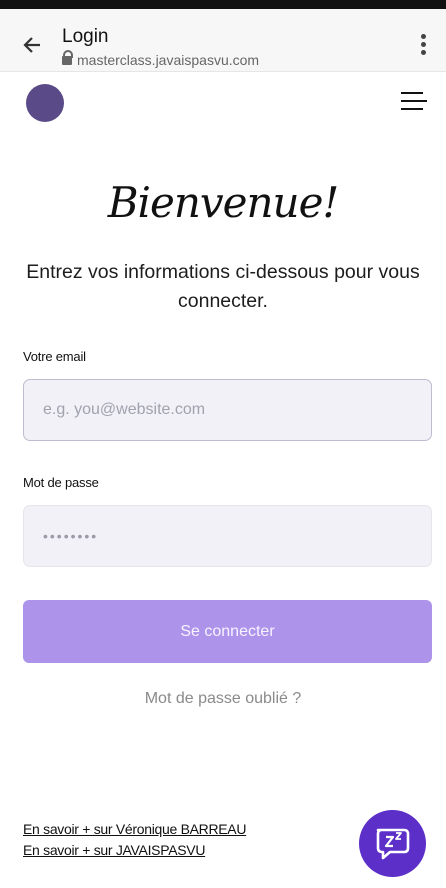 This screenshot has height=888, width=446. I want to click on password-label: Mot de passe, so click(61, 482).